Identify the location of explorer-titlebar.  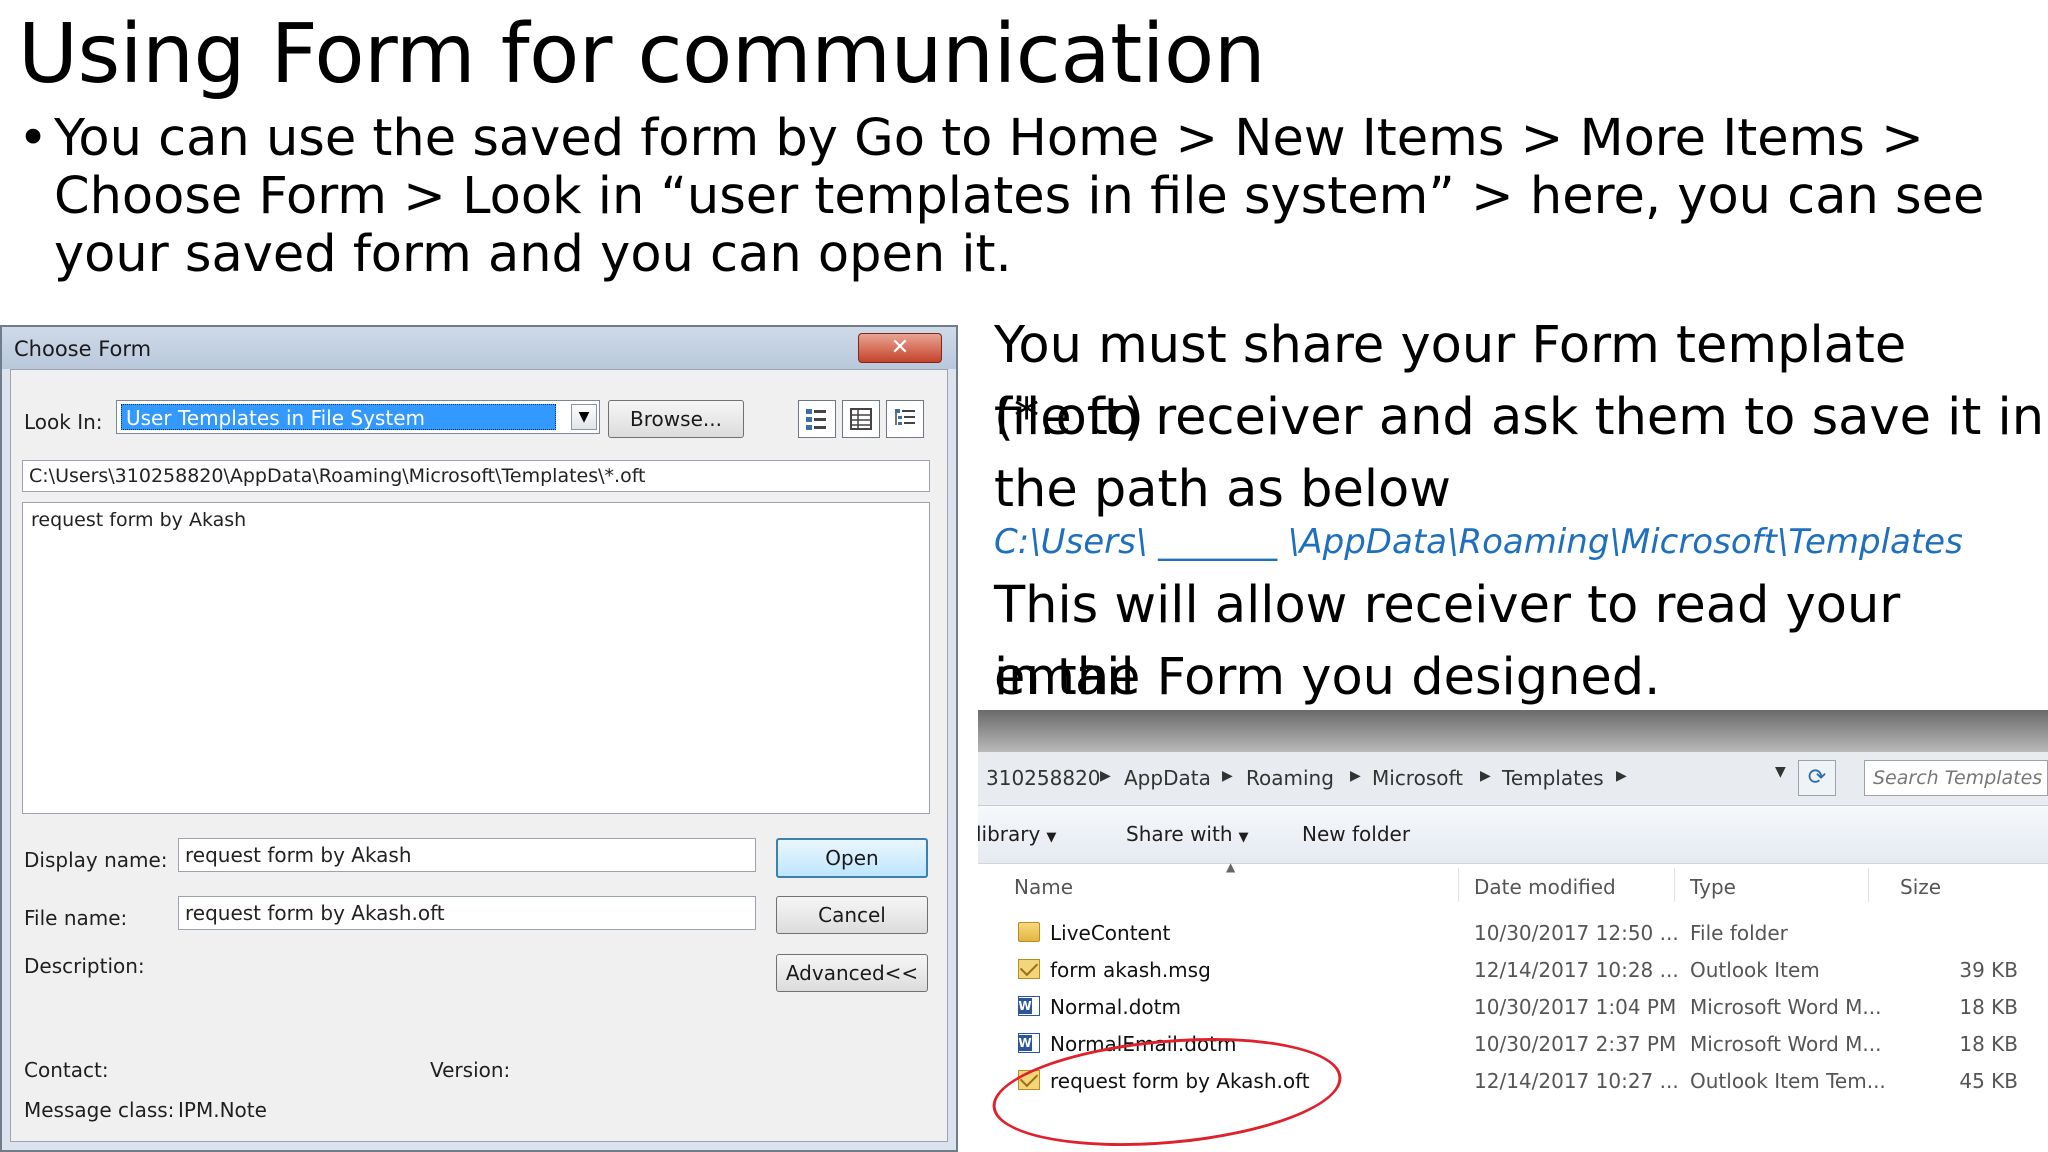
(1513, 731).